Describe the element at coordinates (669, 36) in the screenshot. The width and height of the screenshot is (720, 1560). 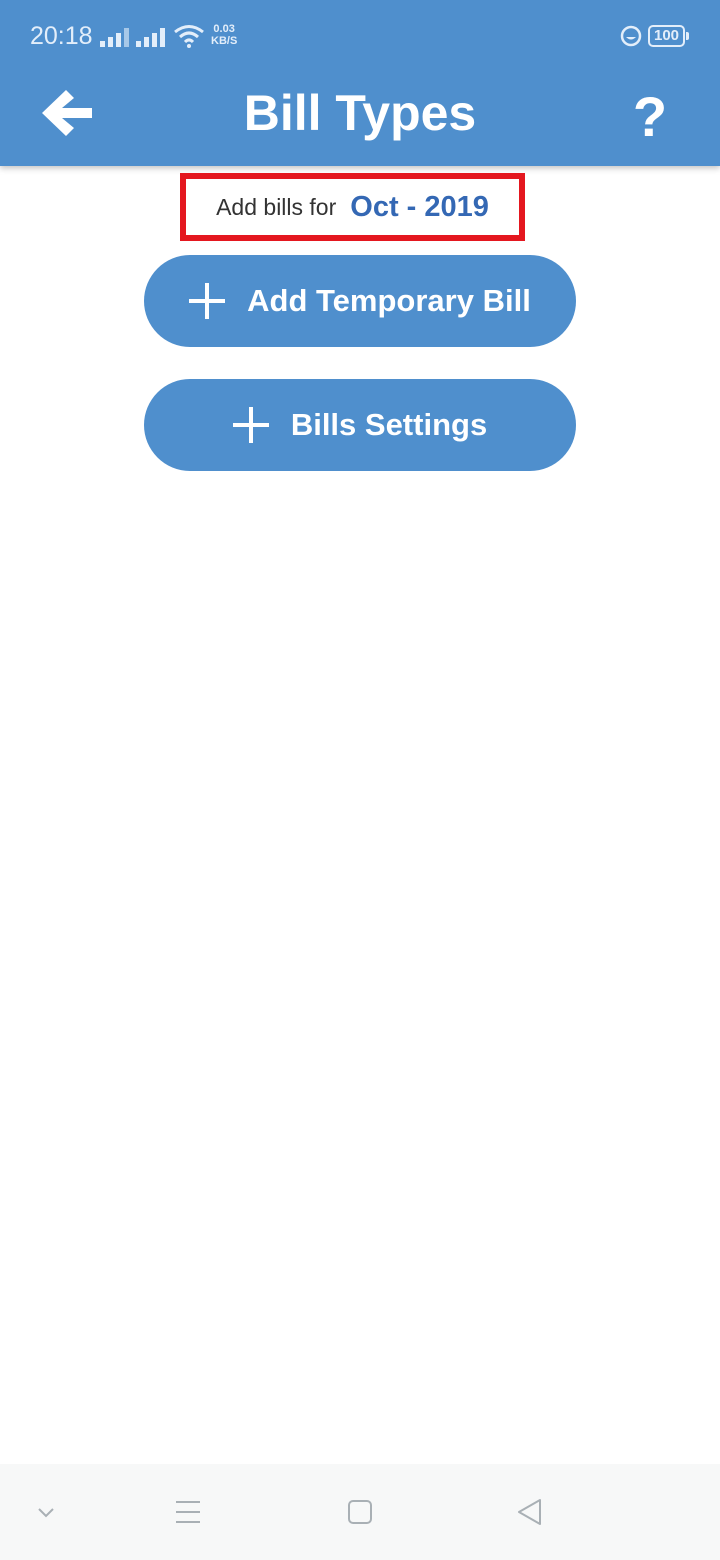
I see `battery-icon: 100` at that location.